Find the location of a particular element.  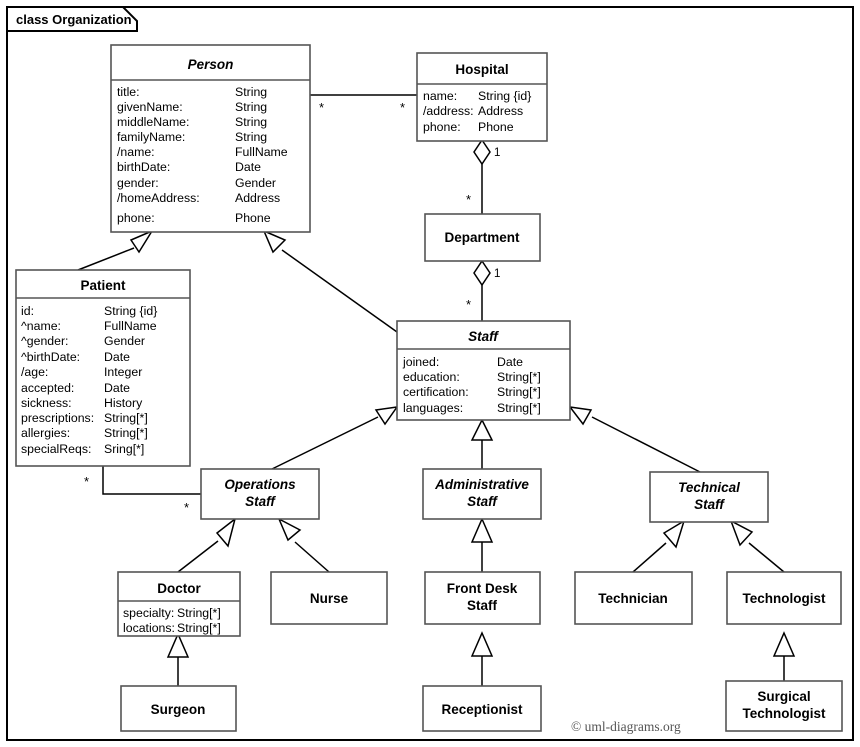

attr-name: sickness: is located at coordinates (46, 403).